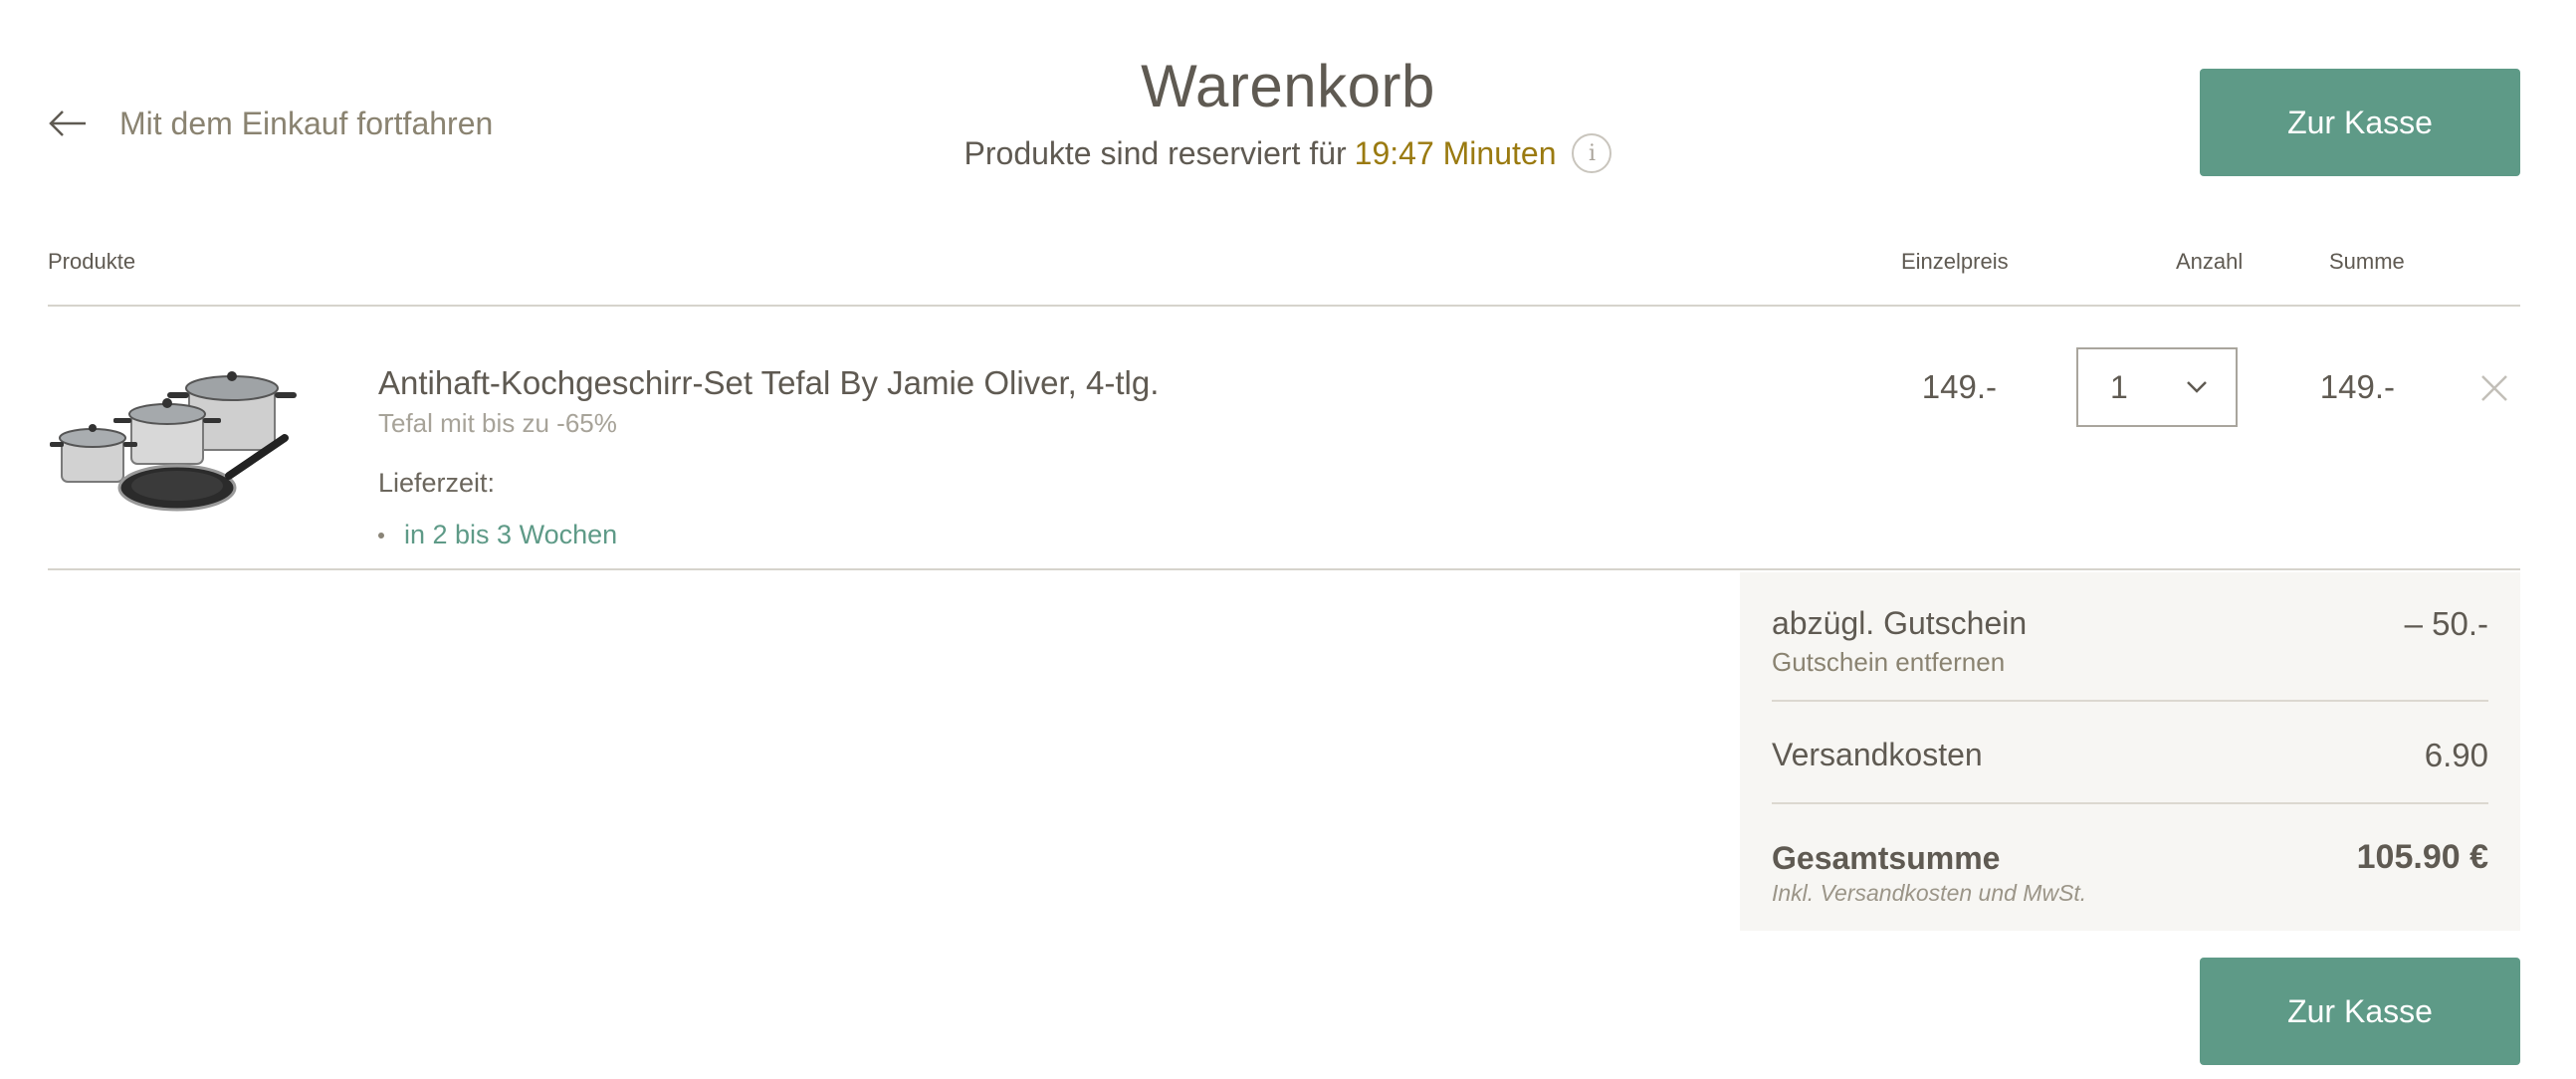  What do you see at coordinates (511, 534) in the screenshot?
I see `delivery-time-value: in 2 bis 3 Wochen` at bounding box center [511, 534].